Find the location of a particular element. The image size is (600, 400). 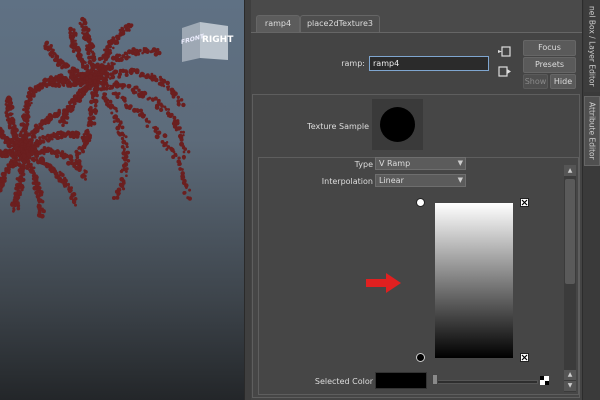

type-dropdown: V Ramp ▼ is located at coordinates (420, 163).